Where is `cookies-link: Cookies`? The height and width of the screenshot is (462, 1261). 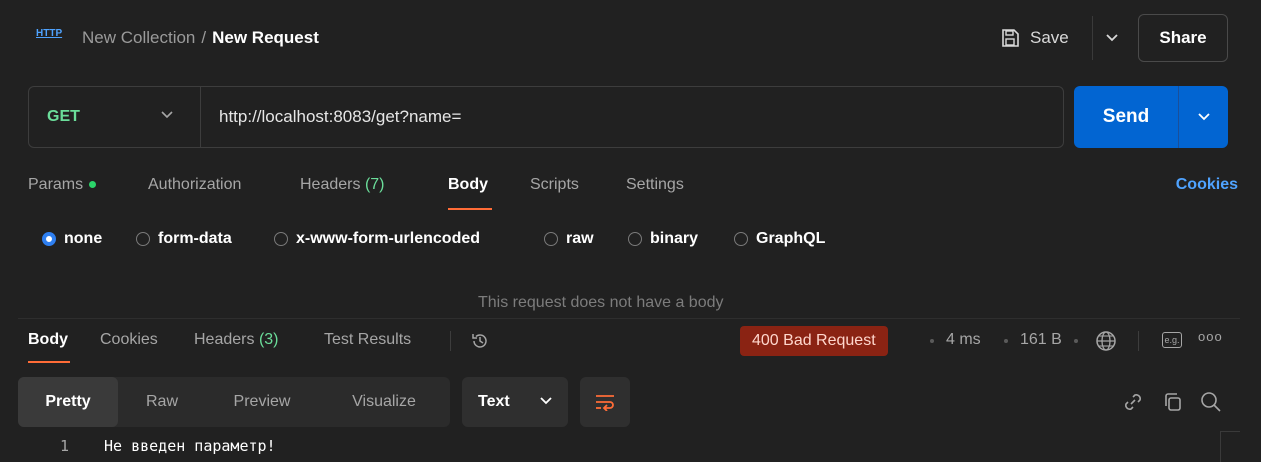 cookies-link: Cookies is located at coordinates (1207, 185).